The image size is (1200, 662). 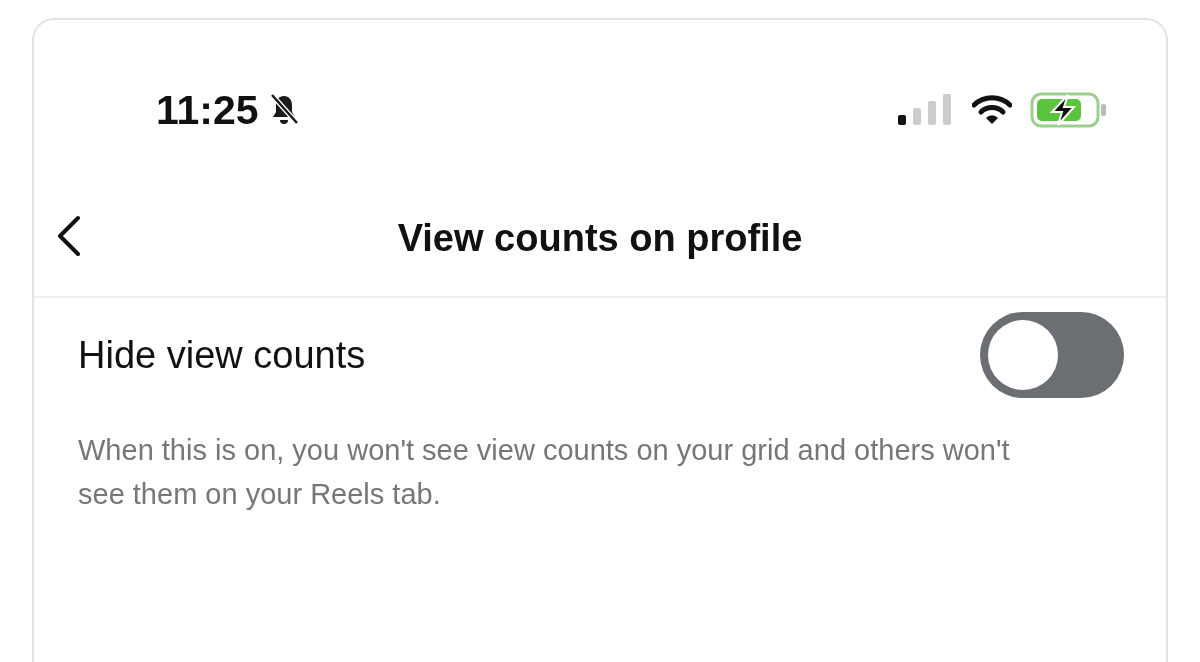 What do you see at coordinates (1069, 110) in the screenshot?
I see `battery-charging-icon` at bounding box center [1069, 110].